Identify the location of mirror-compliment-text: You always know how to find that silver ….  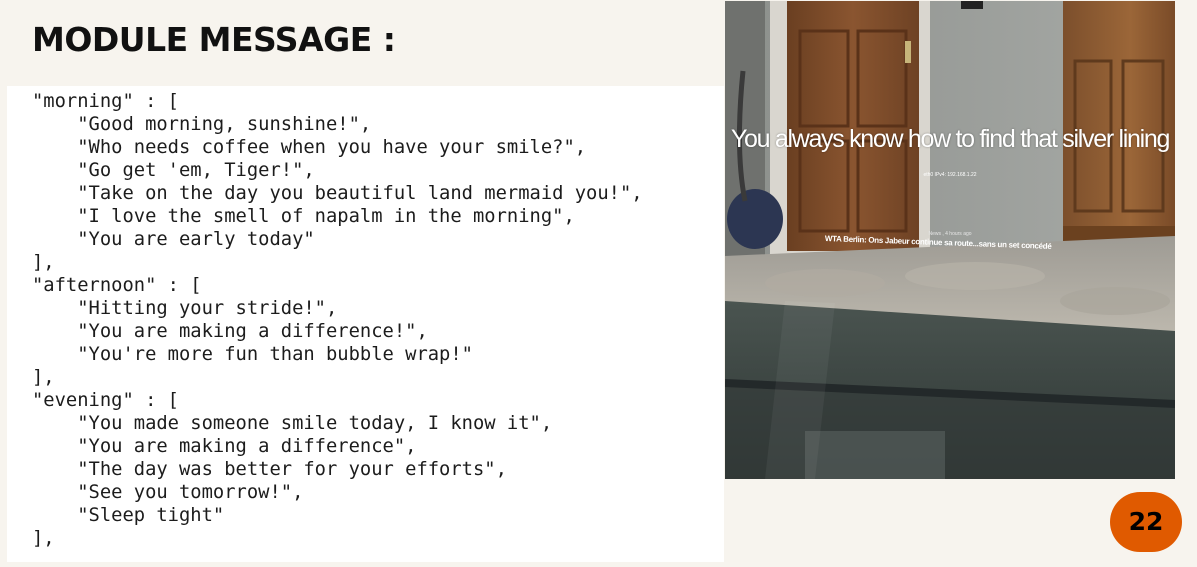
(950, 139).